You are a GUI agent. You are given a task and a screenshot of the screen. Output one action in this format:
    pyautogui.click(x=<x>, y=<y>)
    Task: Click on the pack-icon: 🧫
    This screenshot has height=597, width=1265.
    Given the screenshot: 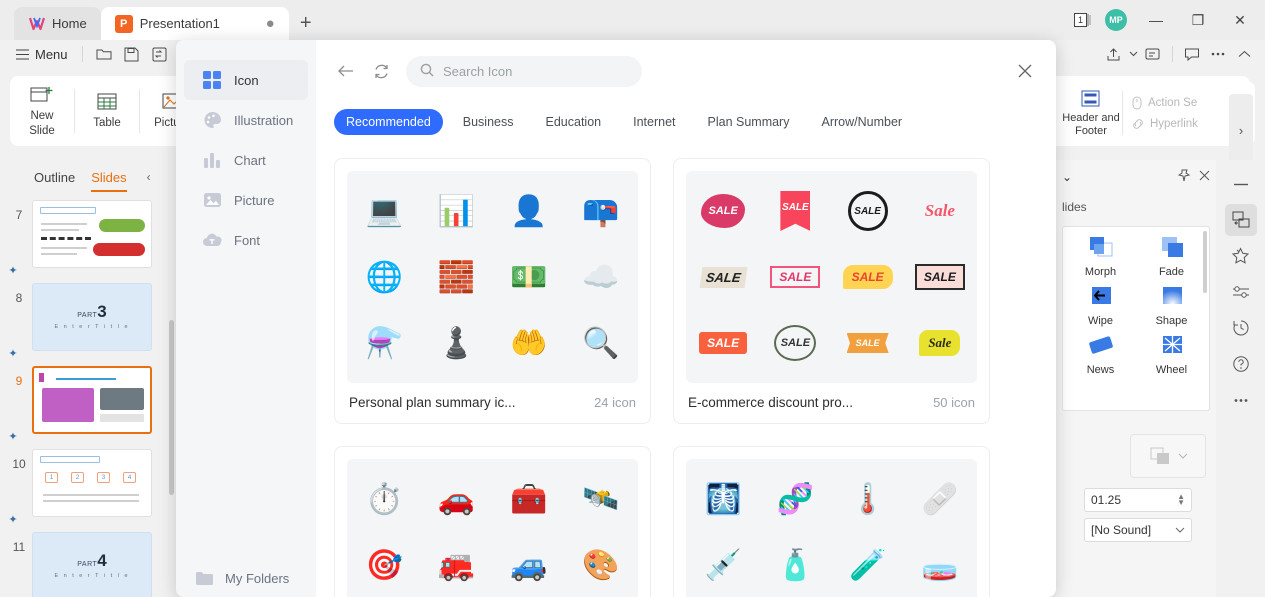 What is the action you would take?
    pyautogui.click(x=940, y=565)
    